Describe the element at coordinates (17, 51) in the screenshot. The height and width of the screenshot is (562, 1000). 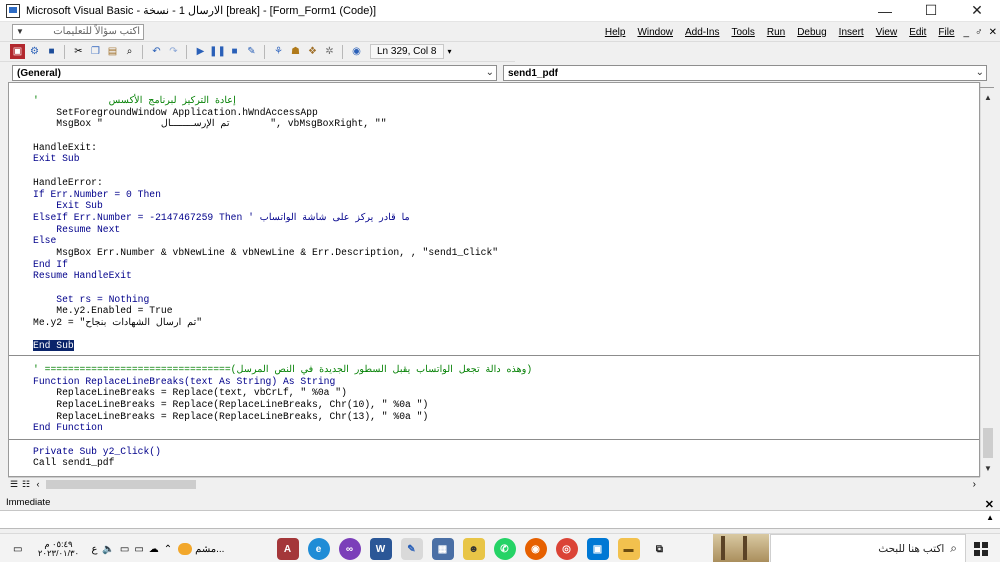
I see `access-view-icon: ▣` at that location.